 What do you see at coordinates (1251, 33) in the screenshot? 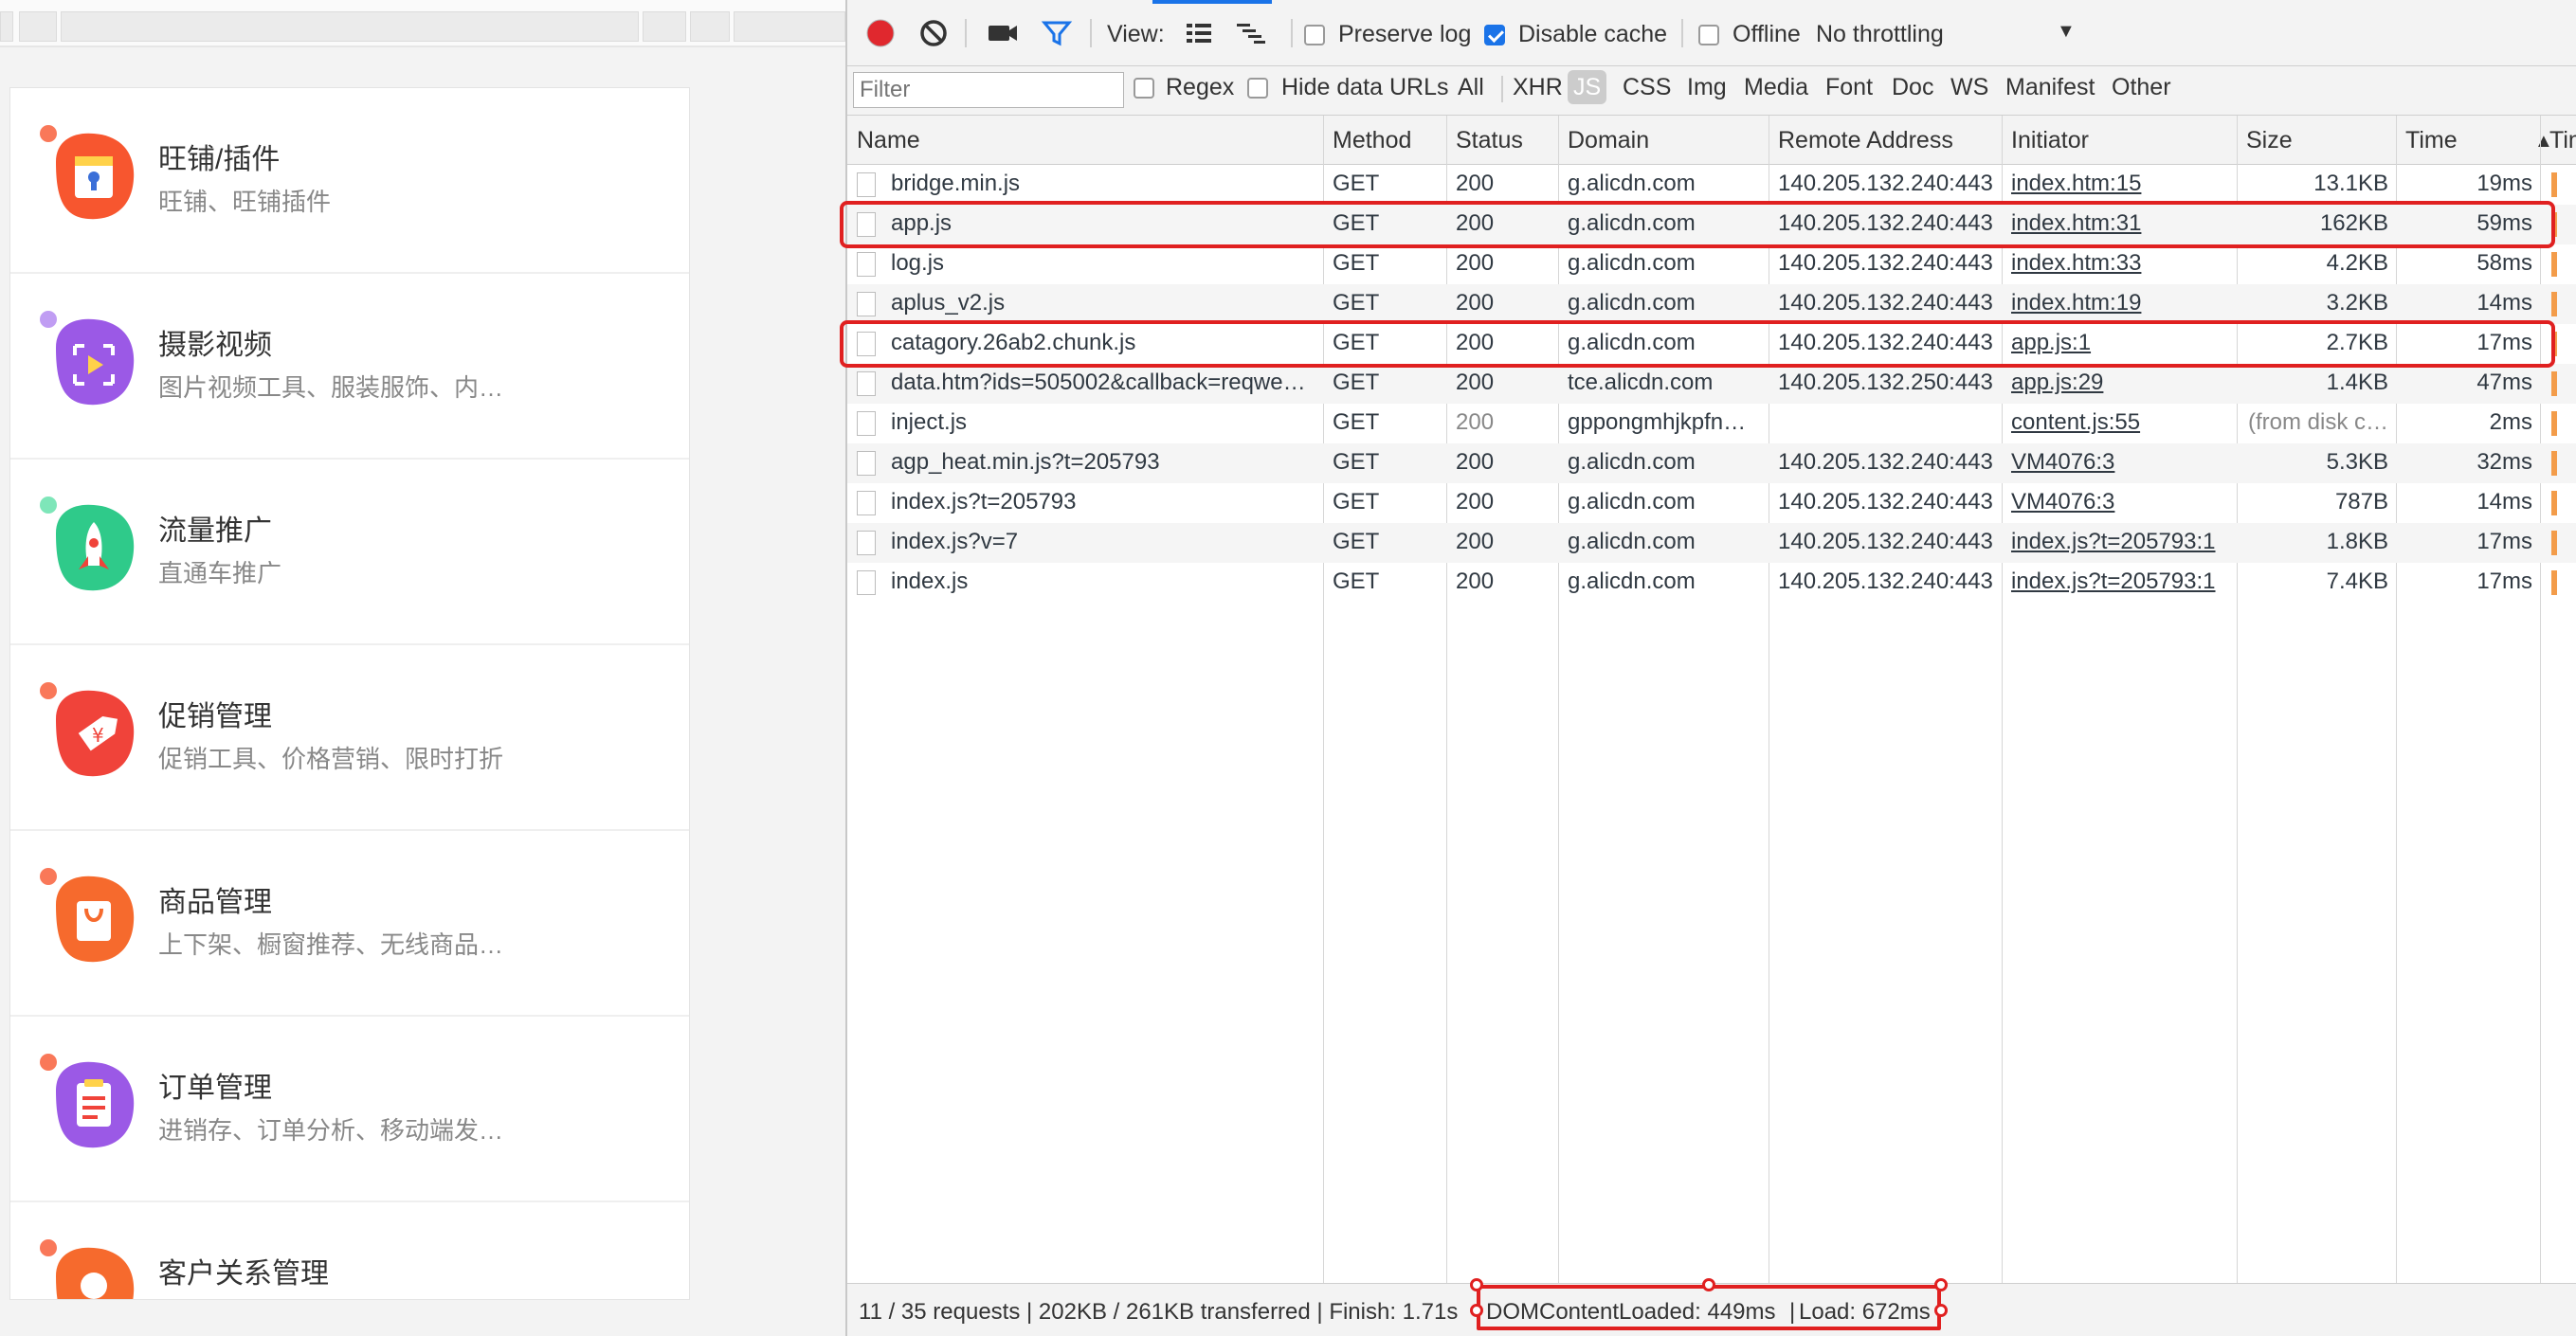
I see `waterfall-view-icon` at bounding box center [1251, 33].